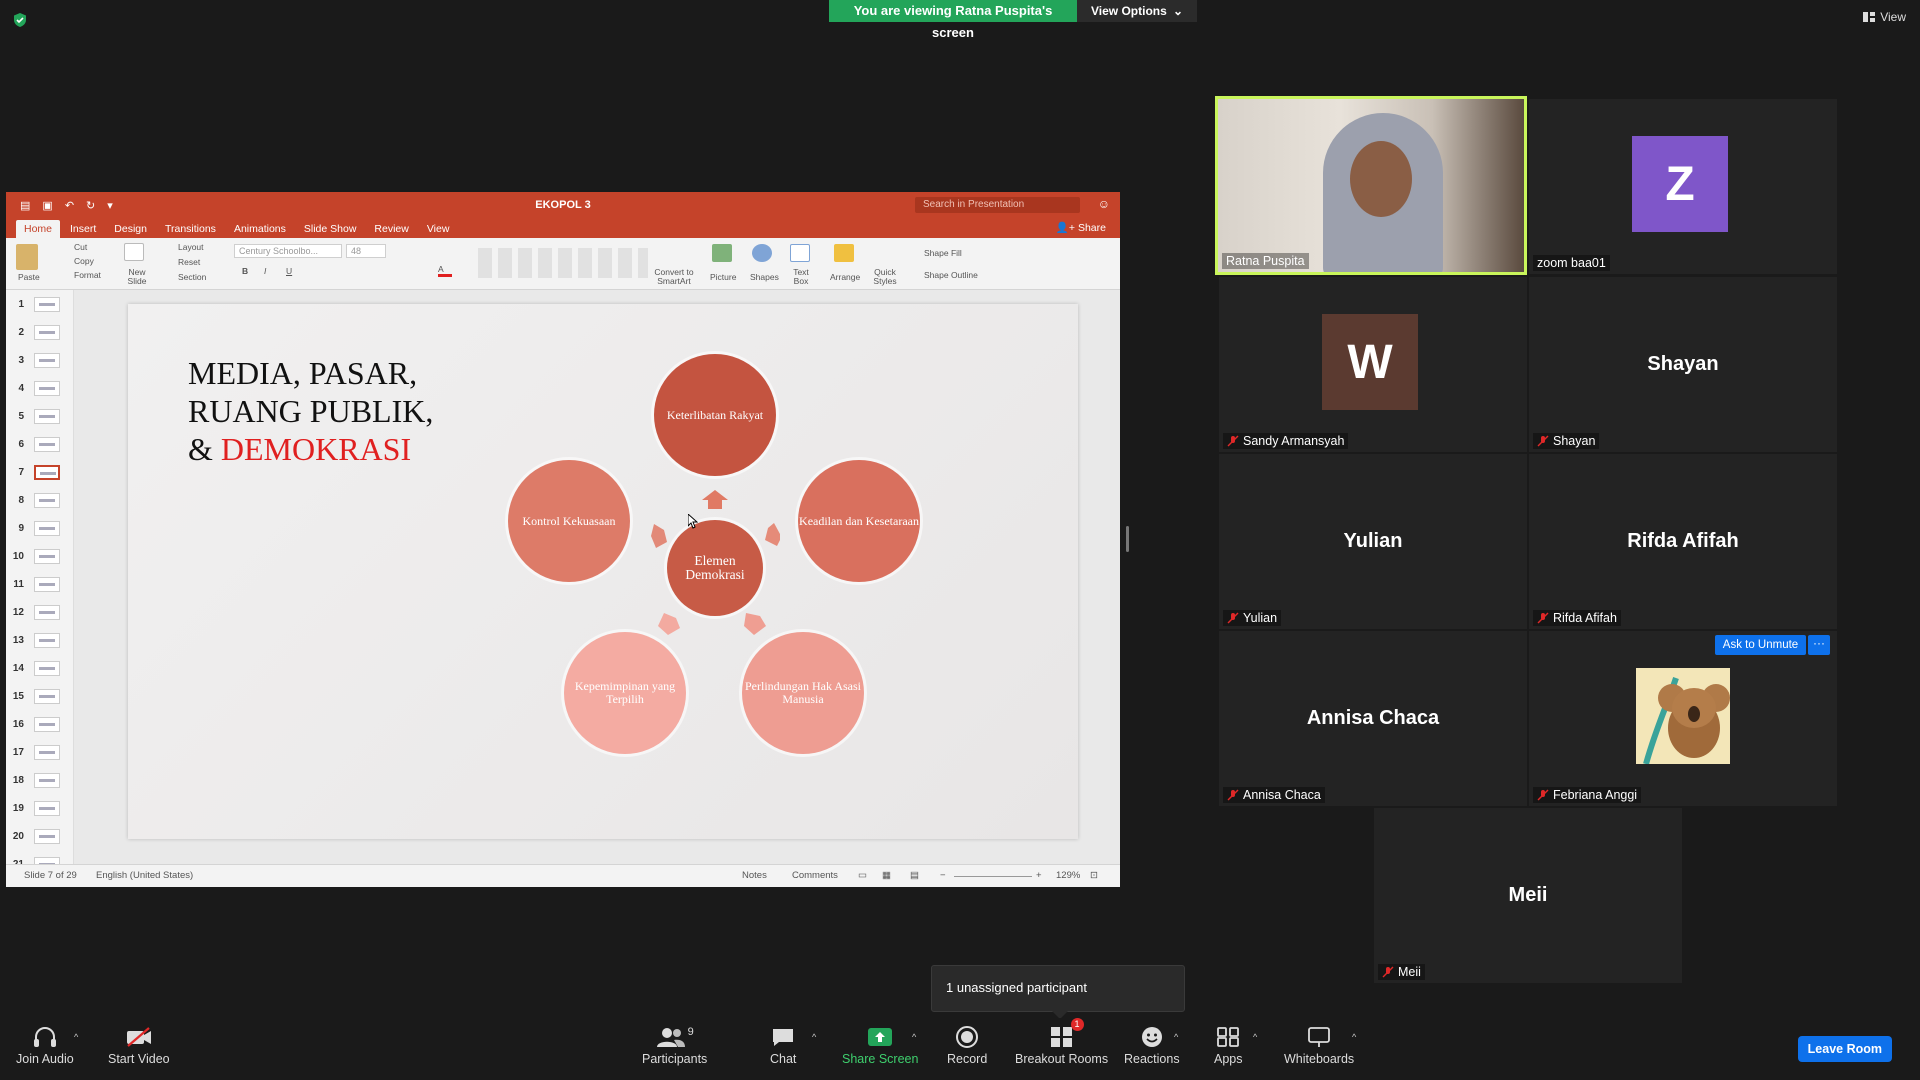 Image resolution: width=1920 pixels, height=1080 pixels. Describe the element at coordinates (39, 724) in the screenshot. I see `slide-thumbnail: 16` at that location.